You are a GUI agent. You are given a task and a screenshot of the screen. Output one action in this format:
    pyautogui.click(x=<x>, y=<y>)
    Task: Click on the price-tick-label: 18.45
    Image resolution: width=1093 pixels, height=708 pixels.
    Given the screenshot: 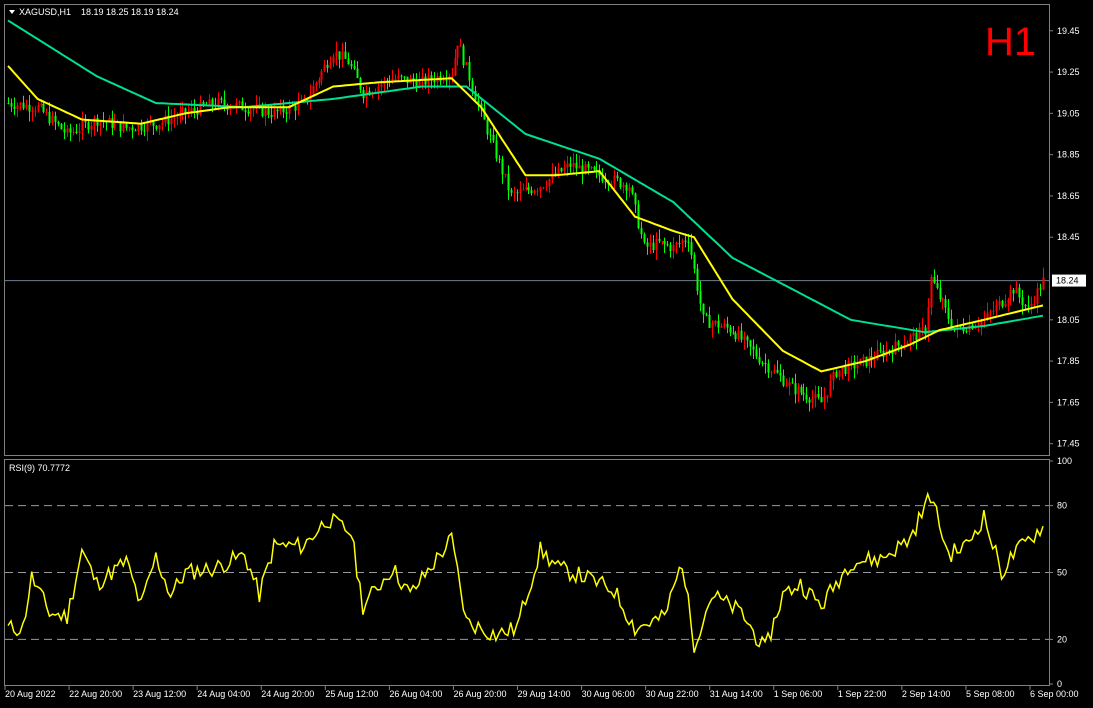 What is the action you would take?
    pyautogui.click(x=1068, y=237)
    